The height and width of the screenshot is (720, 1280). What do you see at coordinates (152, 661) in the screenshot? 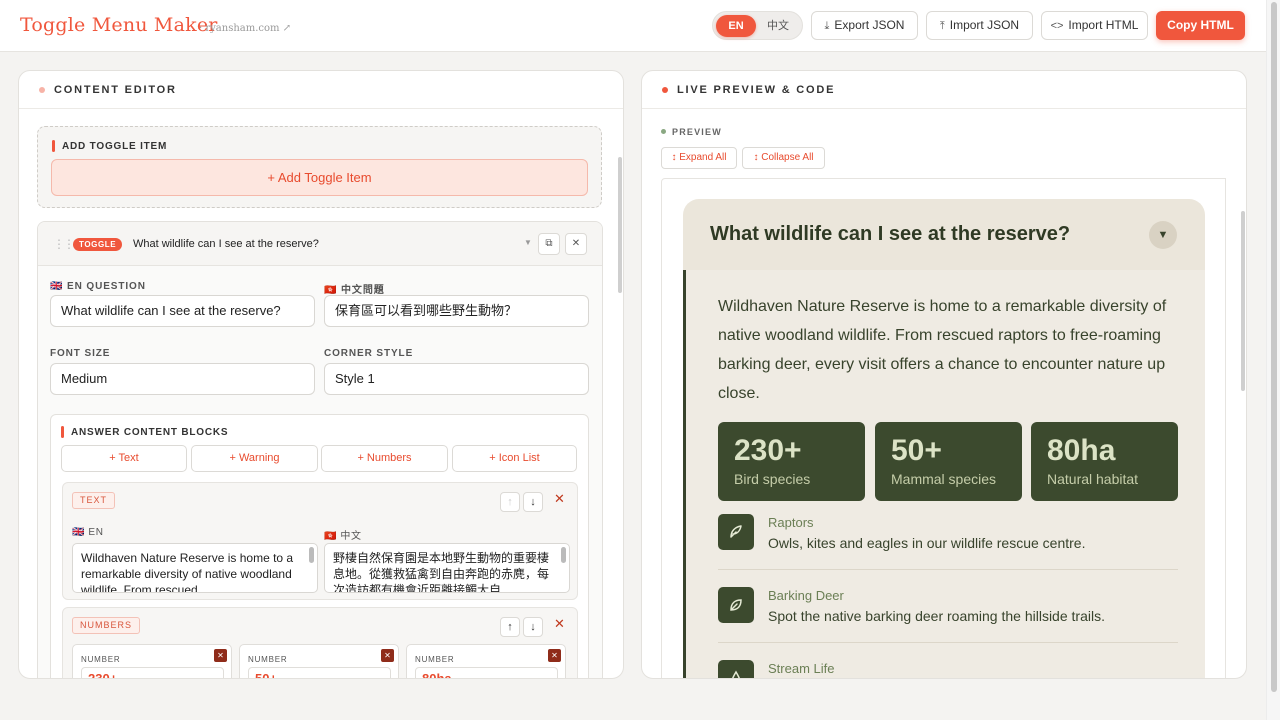
I see `number-entry: NUMBER ✕ 230+` at bounding box center [152, 661].